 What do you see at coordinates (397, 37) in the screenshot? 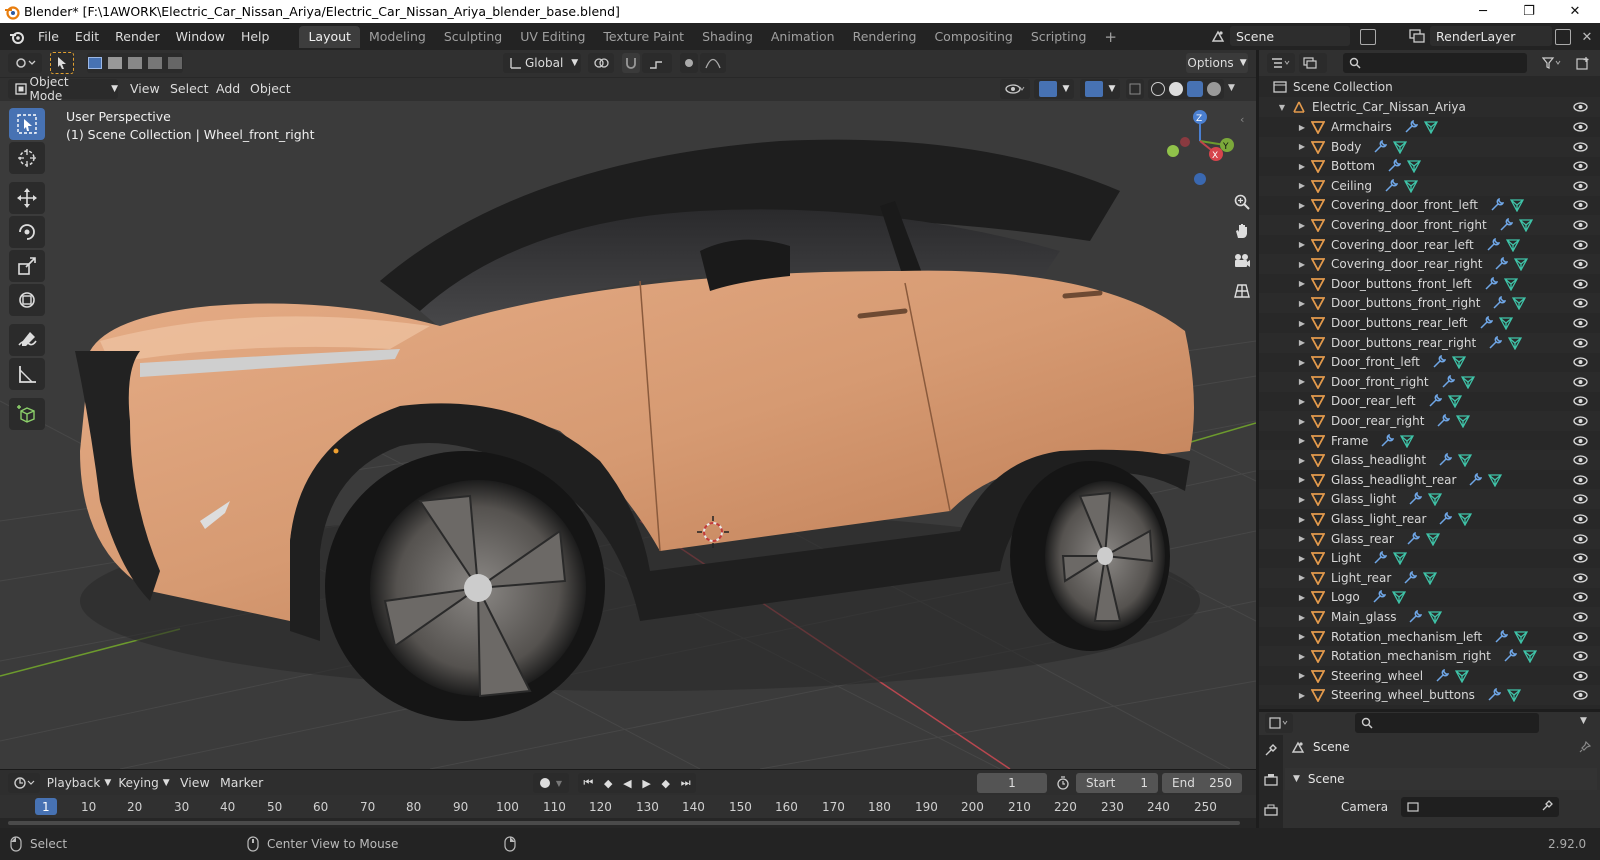
I see `tab-modeling: Modeling` at bounding box center [397, 37].